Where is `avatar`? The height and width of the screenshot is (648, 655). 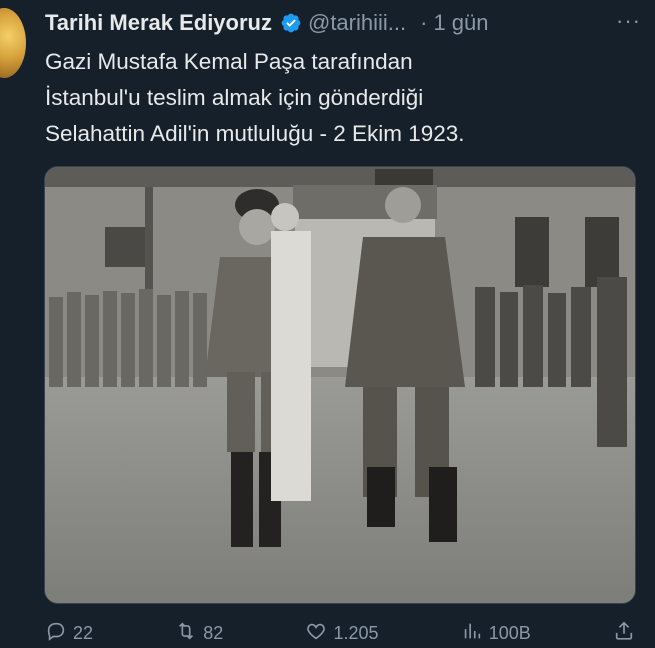 avatar is located at coordinates (13, 43).